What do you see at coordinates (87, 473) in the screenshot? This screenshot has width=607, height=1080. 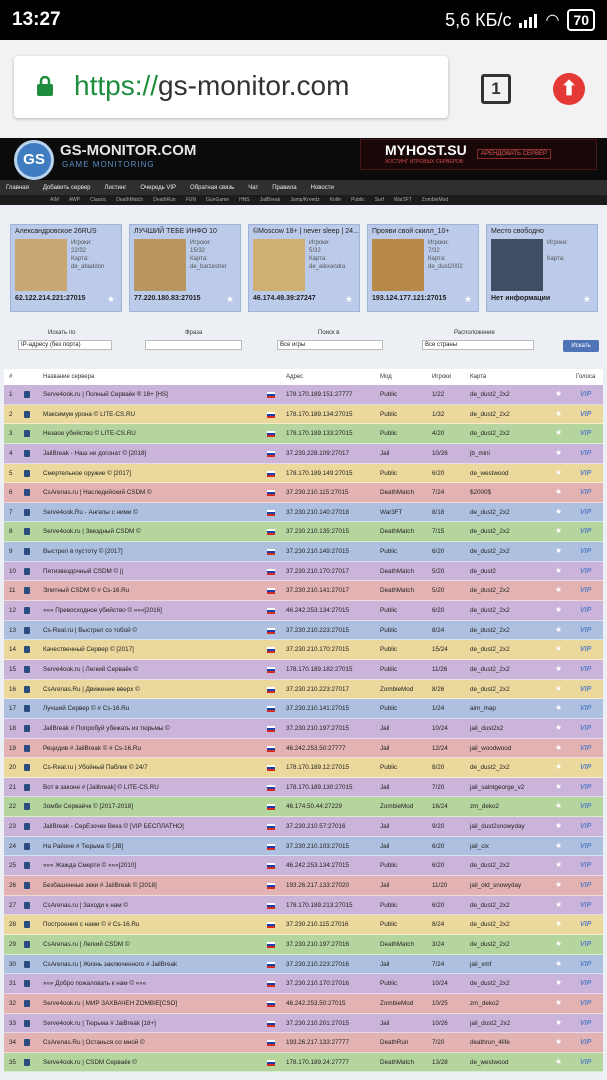 I see `server-name: Смертельное оружие © [2017]` at bounding box center [87, 473].